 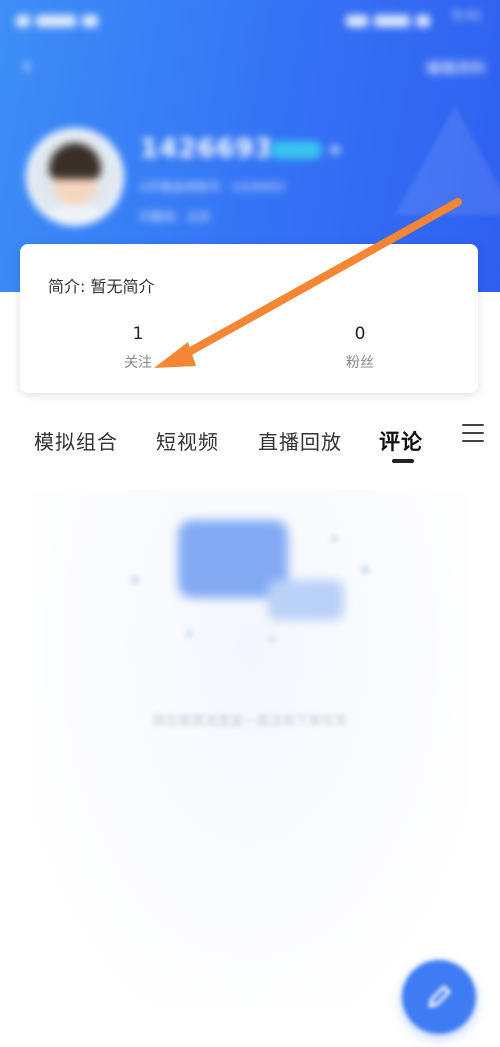 I want to click on empty-state-text: 我在股票池里面一直没有下单任务, so click(x=250, y=721).